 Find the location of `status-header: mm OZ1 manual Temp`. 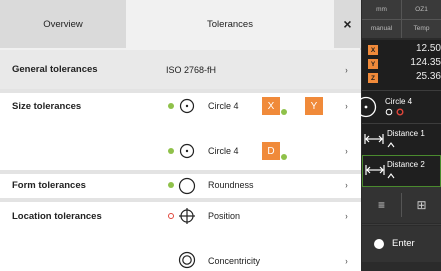

status-header: mm OZ1 manual Temp is located at coordinates (401, 19).